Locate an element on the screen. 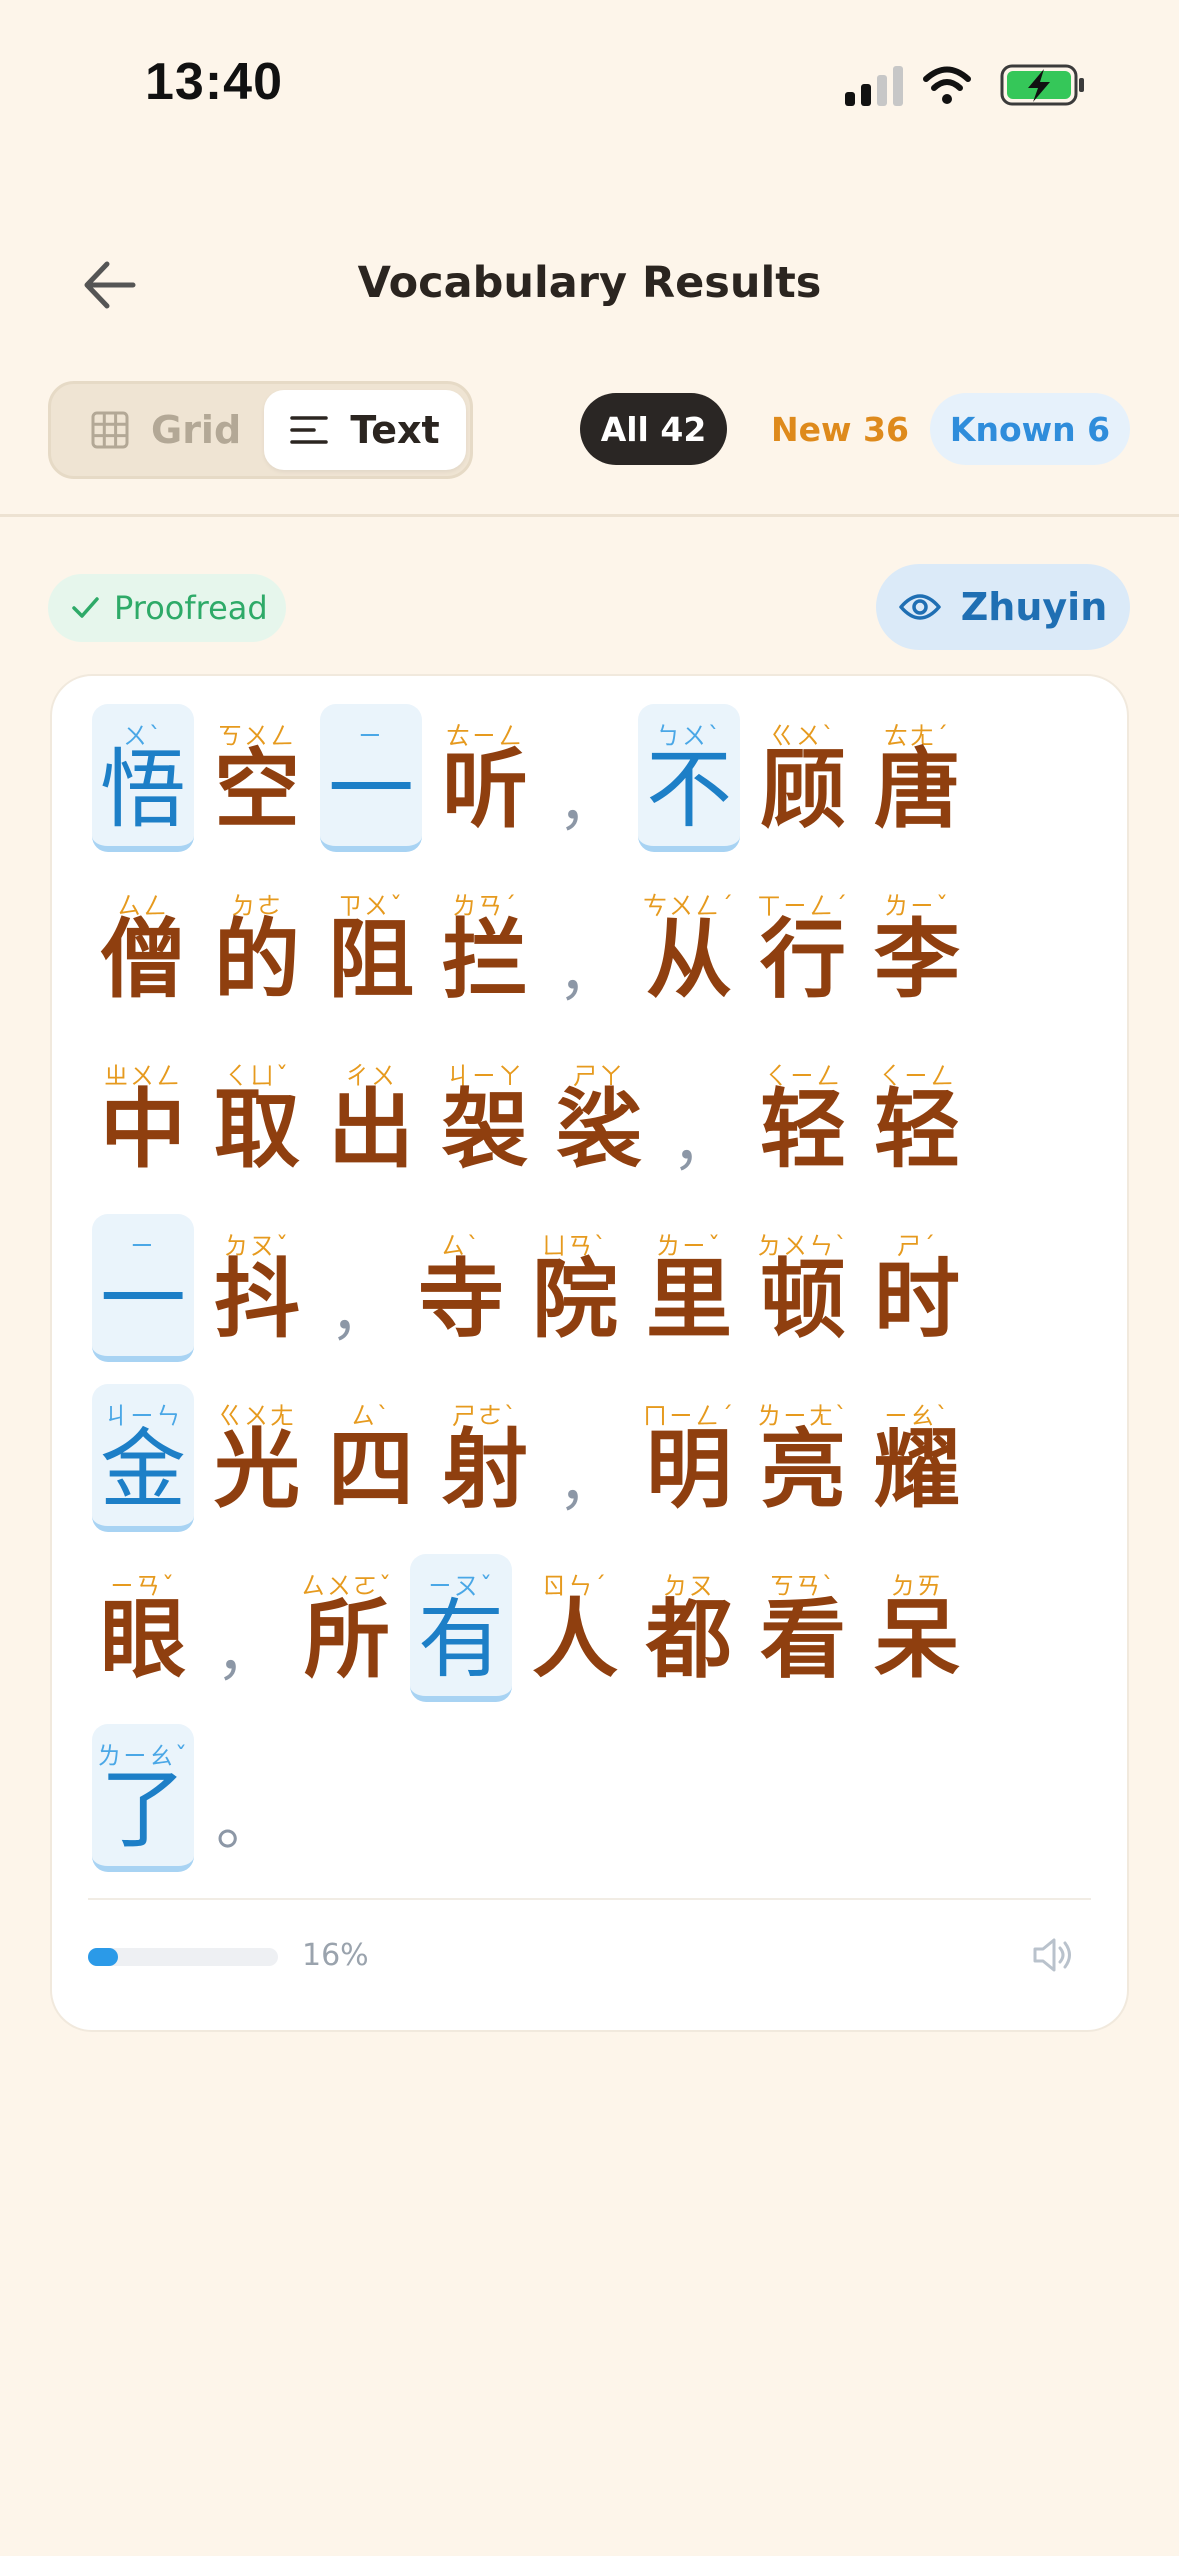  hanzi-character: 出 is located at coordinates (371, 1130).